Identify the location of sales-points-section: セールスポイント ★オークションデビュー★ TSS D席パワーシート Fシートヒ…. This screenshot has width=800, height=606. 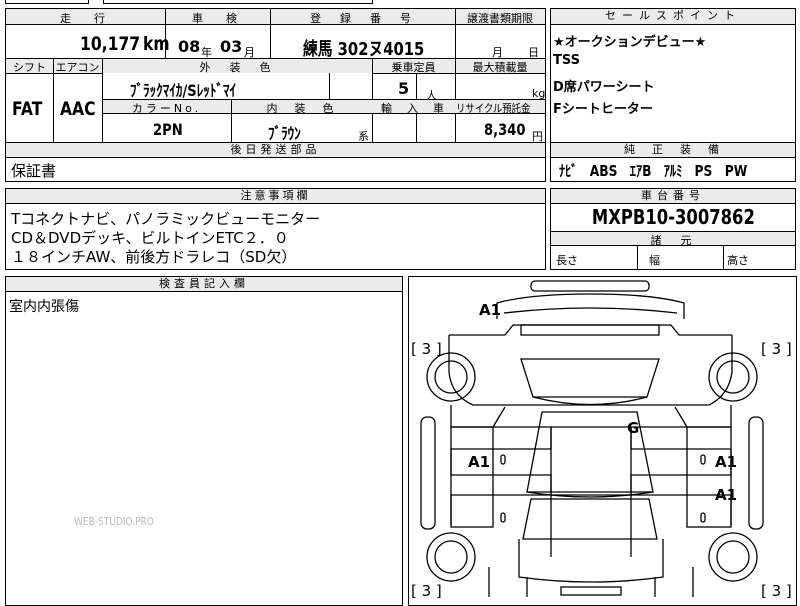
(673, 75).